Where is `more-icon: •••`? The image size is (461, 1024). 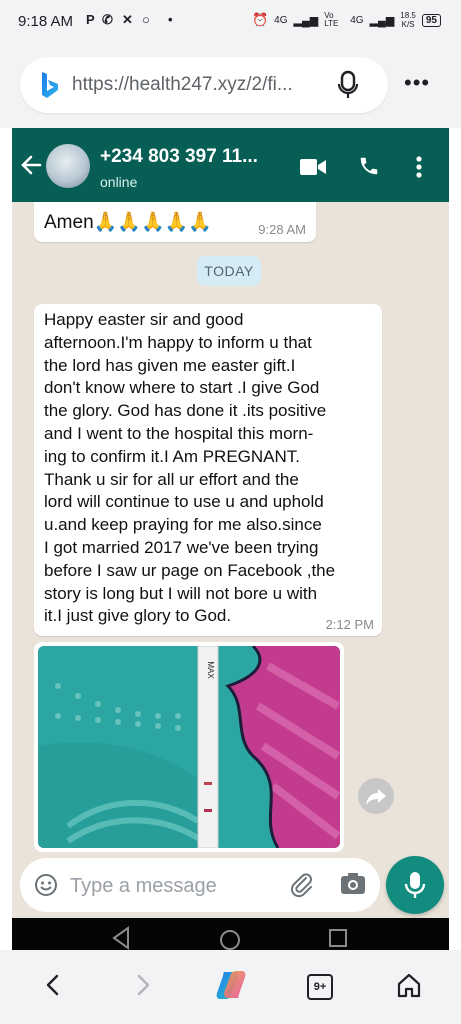 more-icon: ••• is located at coordinates (417, 83).